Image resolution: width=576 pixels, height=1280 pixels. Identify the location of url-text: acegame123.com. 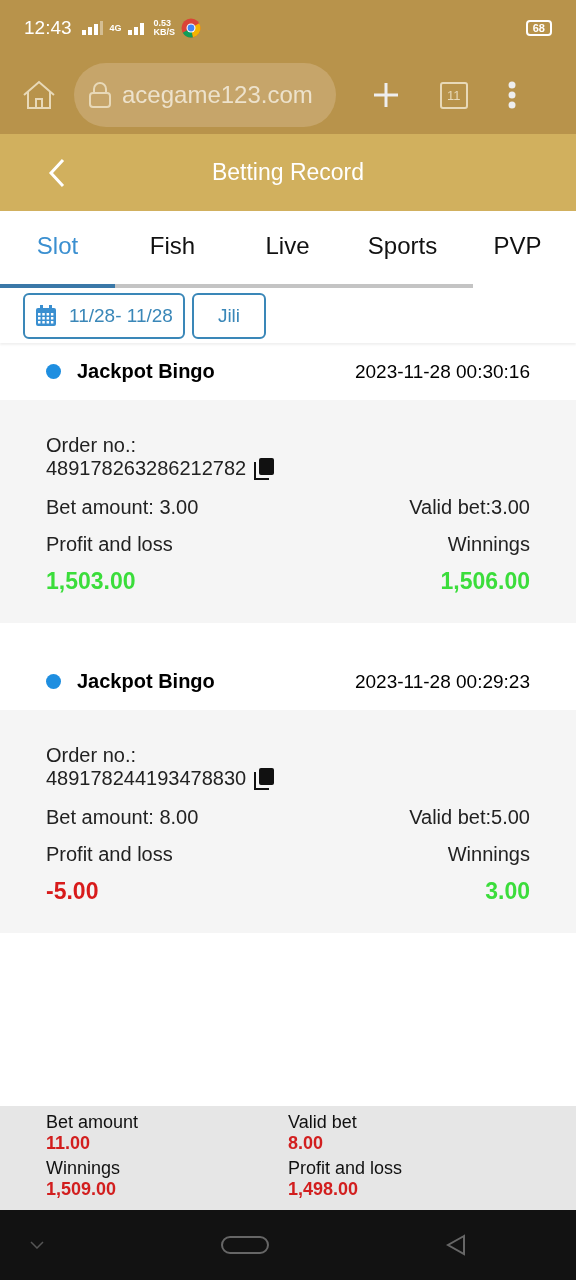
(217, 95).